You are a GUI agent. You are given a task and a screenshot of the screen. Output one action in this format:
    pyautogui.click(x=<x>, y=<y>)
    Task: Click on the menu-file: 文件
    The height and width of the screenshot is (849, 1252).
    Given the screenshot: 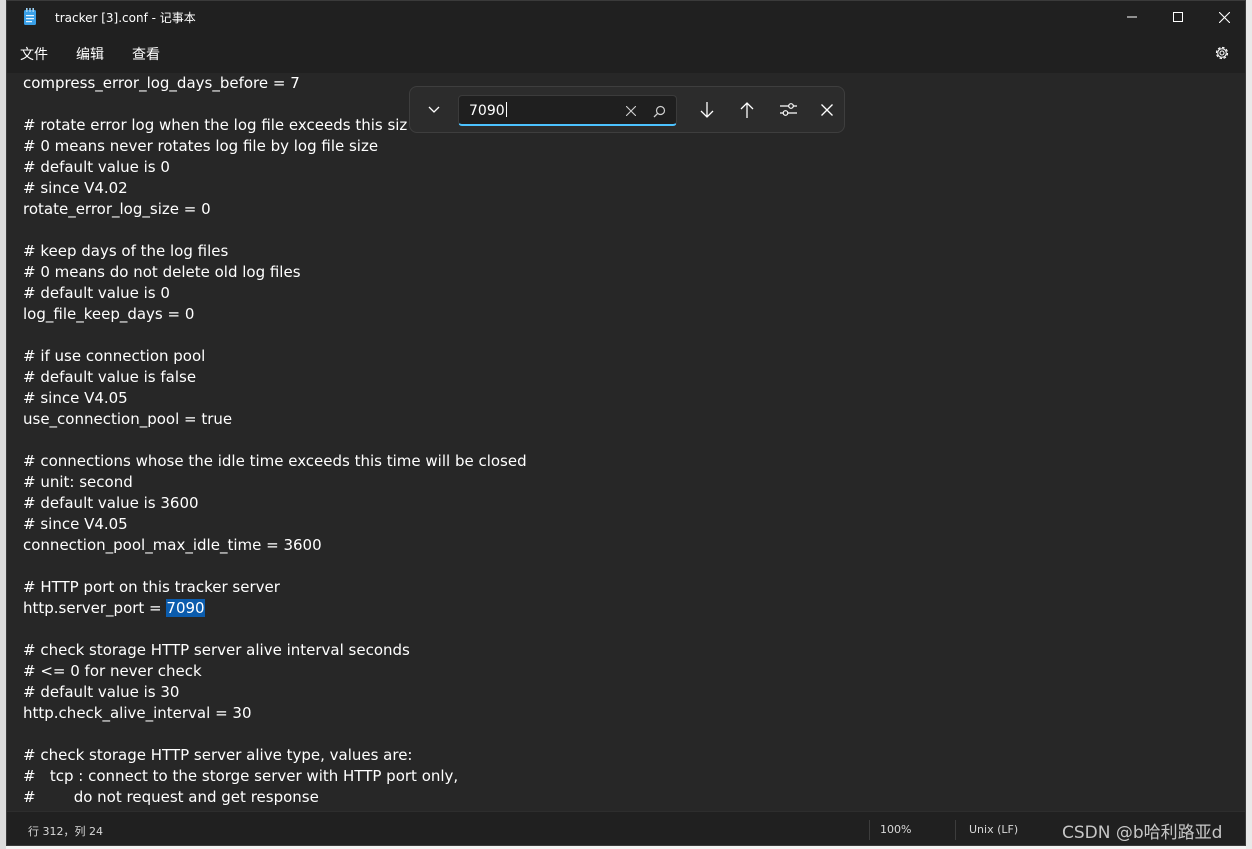 What is the action you would take?
    pyautogui.click(x=34, y=54)
    